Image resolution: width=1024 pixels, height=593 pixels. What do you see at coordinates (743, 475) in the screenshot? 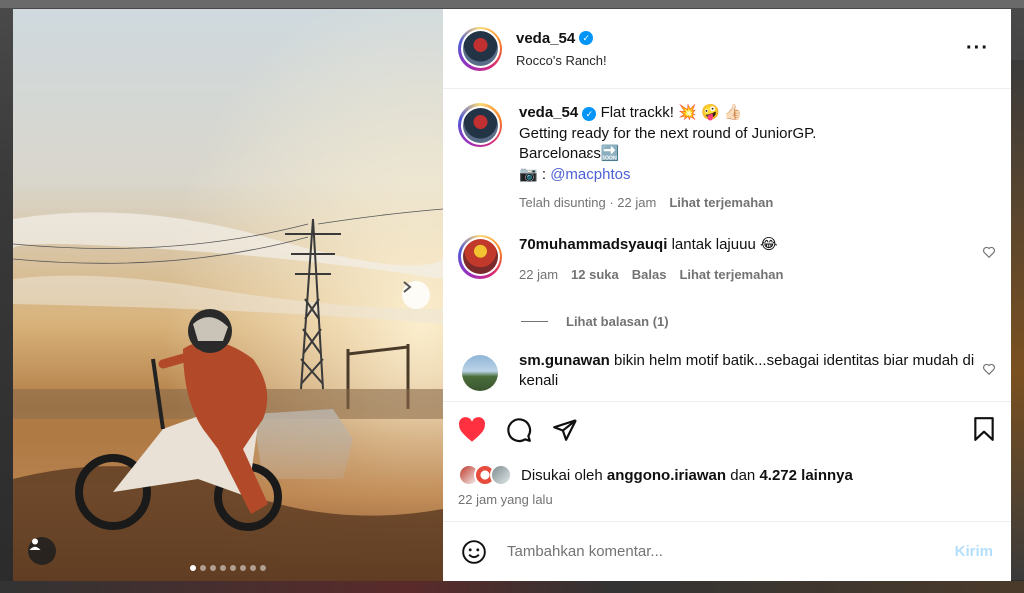
I see `likes-joiner: dan` at bounding box center [743, 475].